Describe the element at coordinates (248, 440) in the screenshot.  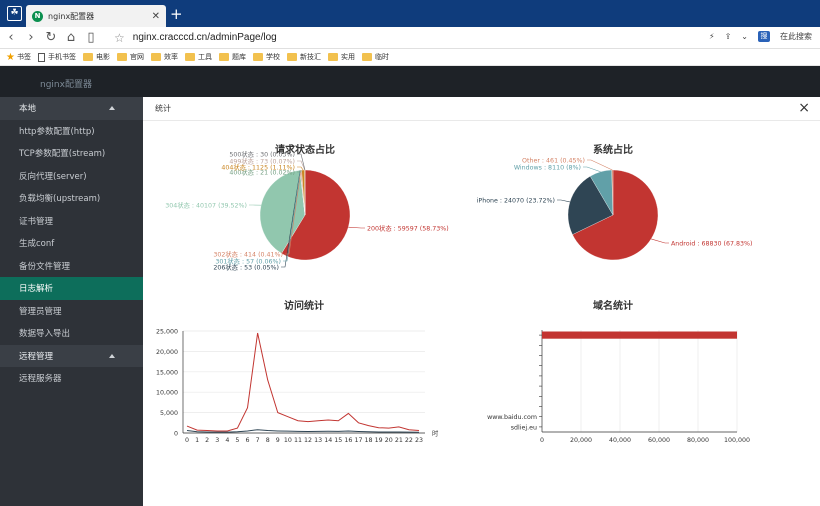
I see `x-tick-label: 6` at that location.